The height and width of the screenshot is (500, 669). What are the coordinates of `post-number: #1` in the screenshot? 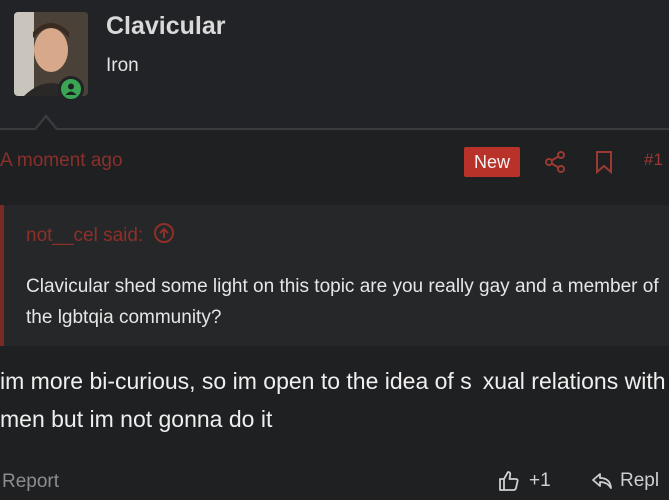 It's located at (653, 160).